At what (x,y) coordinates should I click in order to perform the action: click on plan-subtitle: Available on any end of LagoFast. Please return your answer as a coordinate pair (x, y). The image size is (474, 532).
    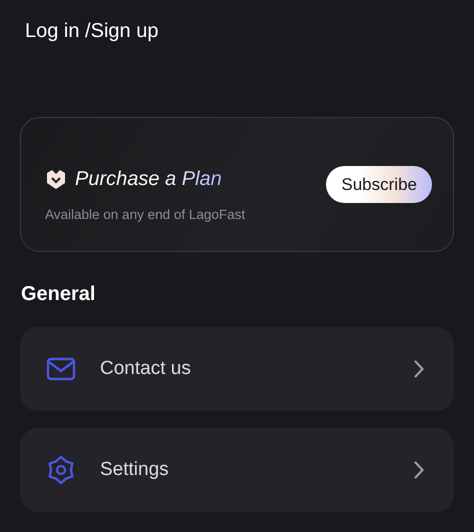
    Looking at the image, I should click on (145, 214).